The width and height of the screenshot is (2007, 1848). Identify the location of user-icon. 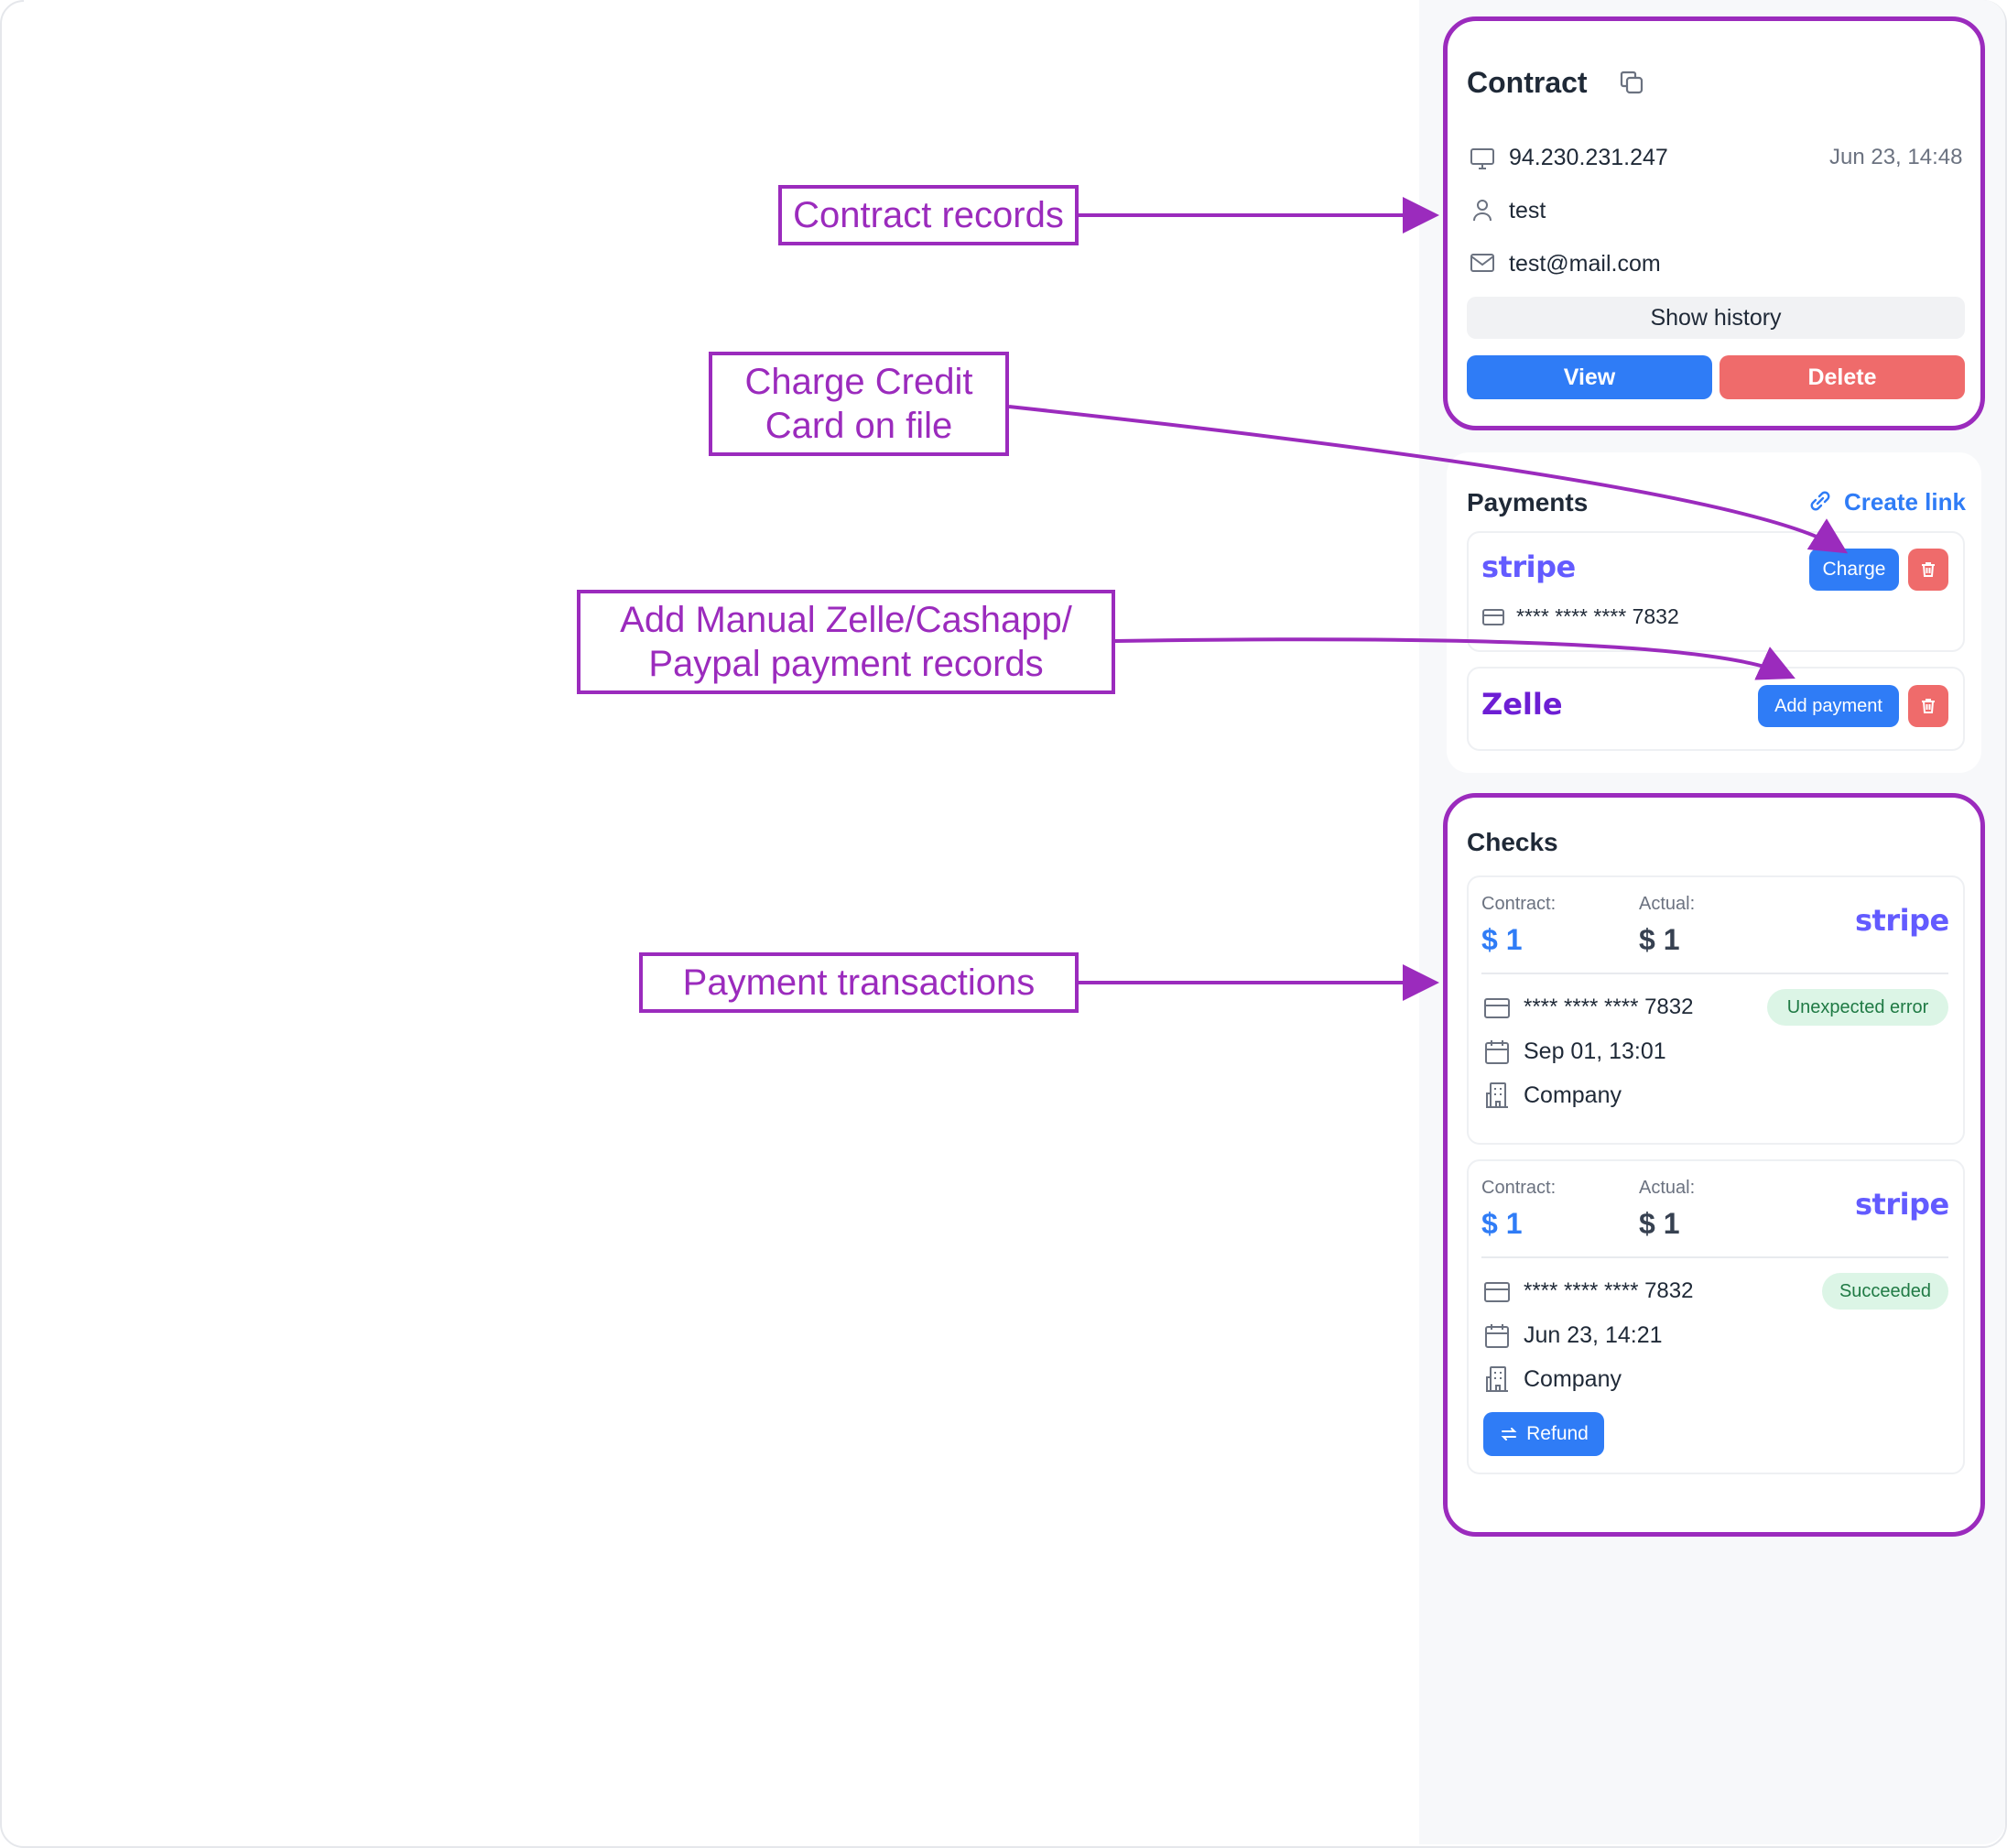
(1482, 210).